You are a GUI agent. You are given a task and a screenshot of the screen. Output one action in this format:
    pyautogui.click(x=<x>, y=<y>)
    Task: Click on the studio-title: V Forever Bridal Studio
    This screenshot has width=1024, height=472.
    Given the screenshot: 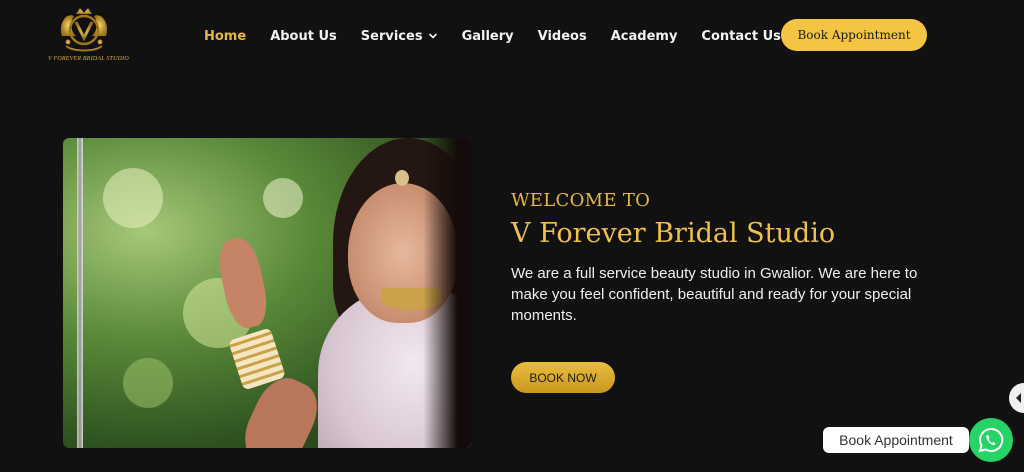 What is the action you would take?
    pyautogui.click(x=673, y=233)
    